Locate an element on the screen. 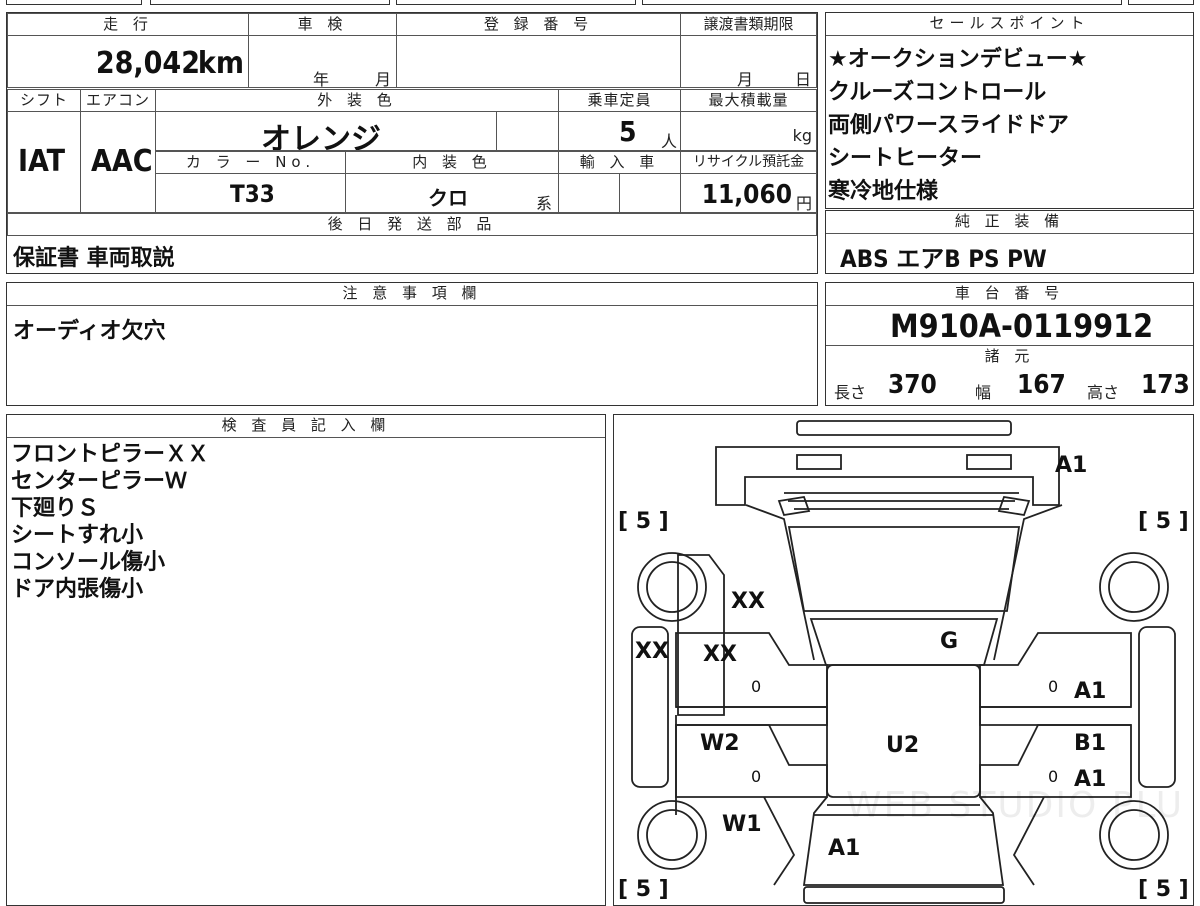 The height and width of the screenshot is (906, 1200). transfer-month-label: 月 is located at coordinates (745, 79).